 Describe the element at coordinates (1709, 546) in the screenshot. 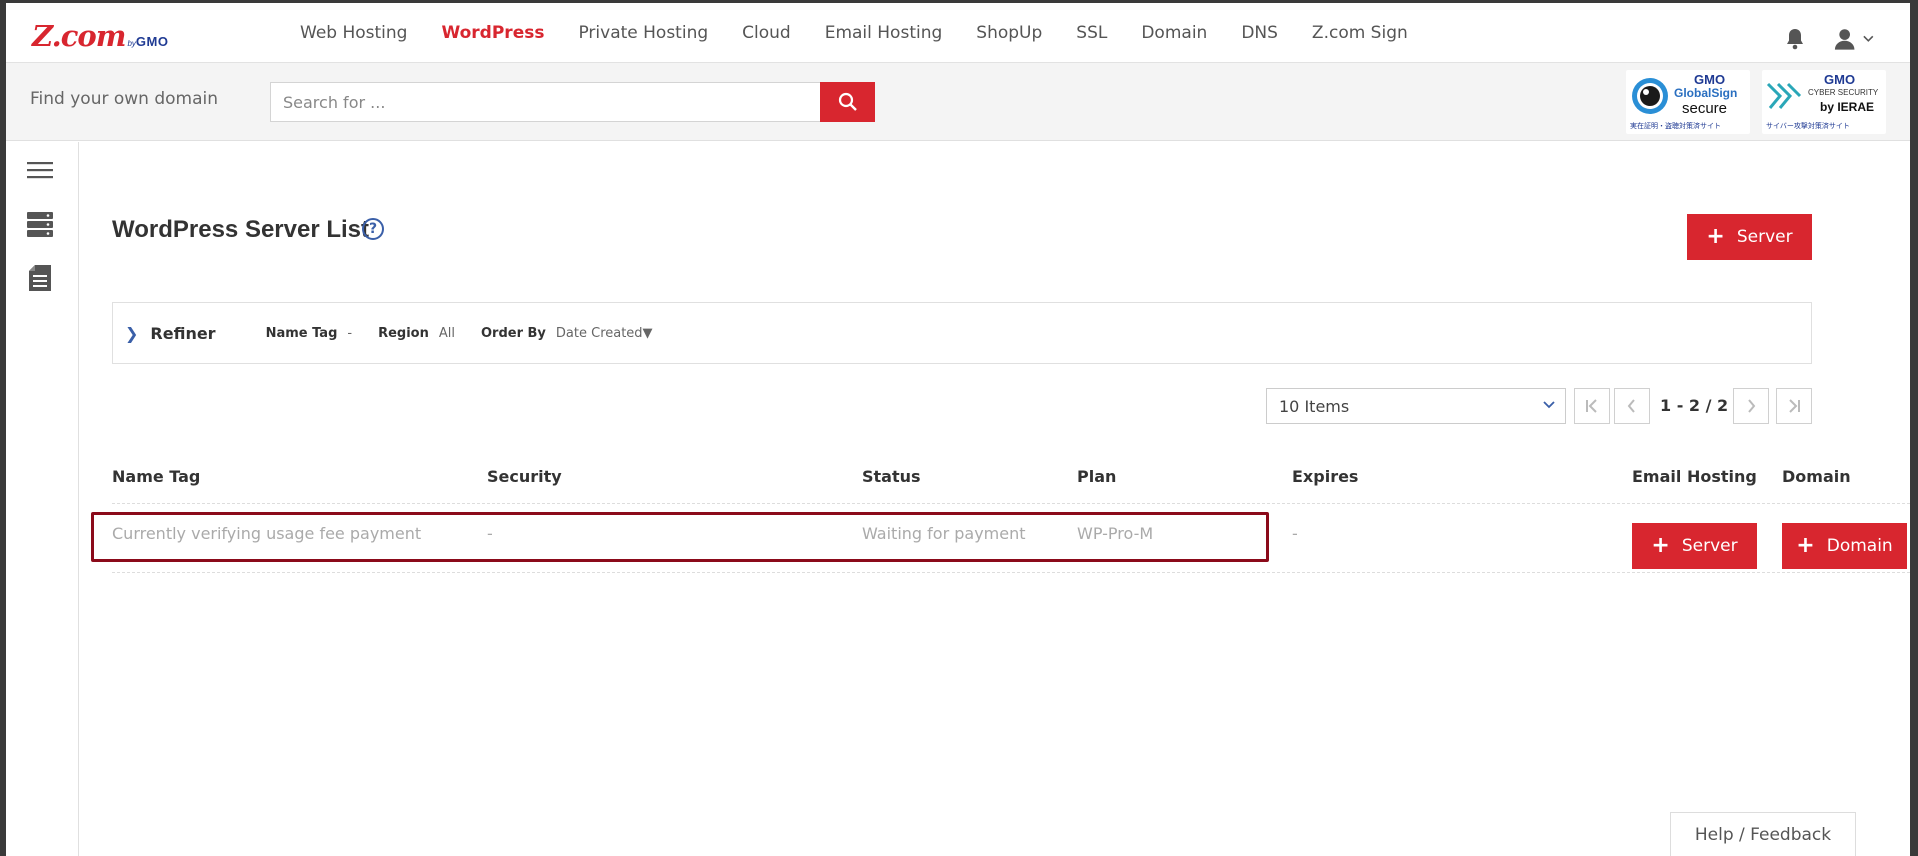

I see `row-add-server-label: Server` at that location.